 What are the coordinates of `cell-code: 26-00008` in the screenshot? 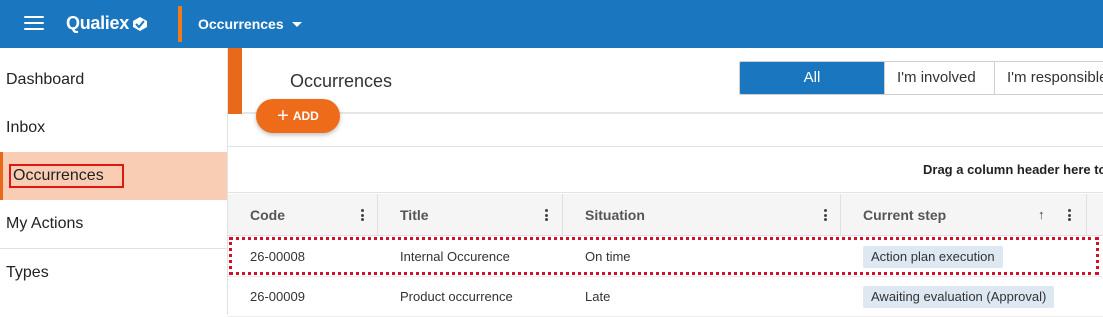 It's located at (277, 256).